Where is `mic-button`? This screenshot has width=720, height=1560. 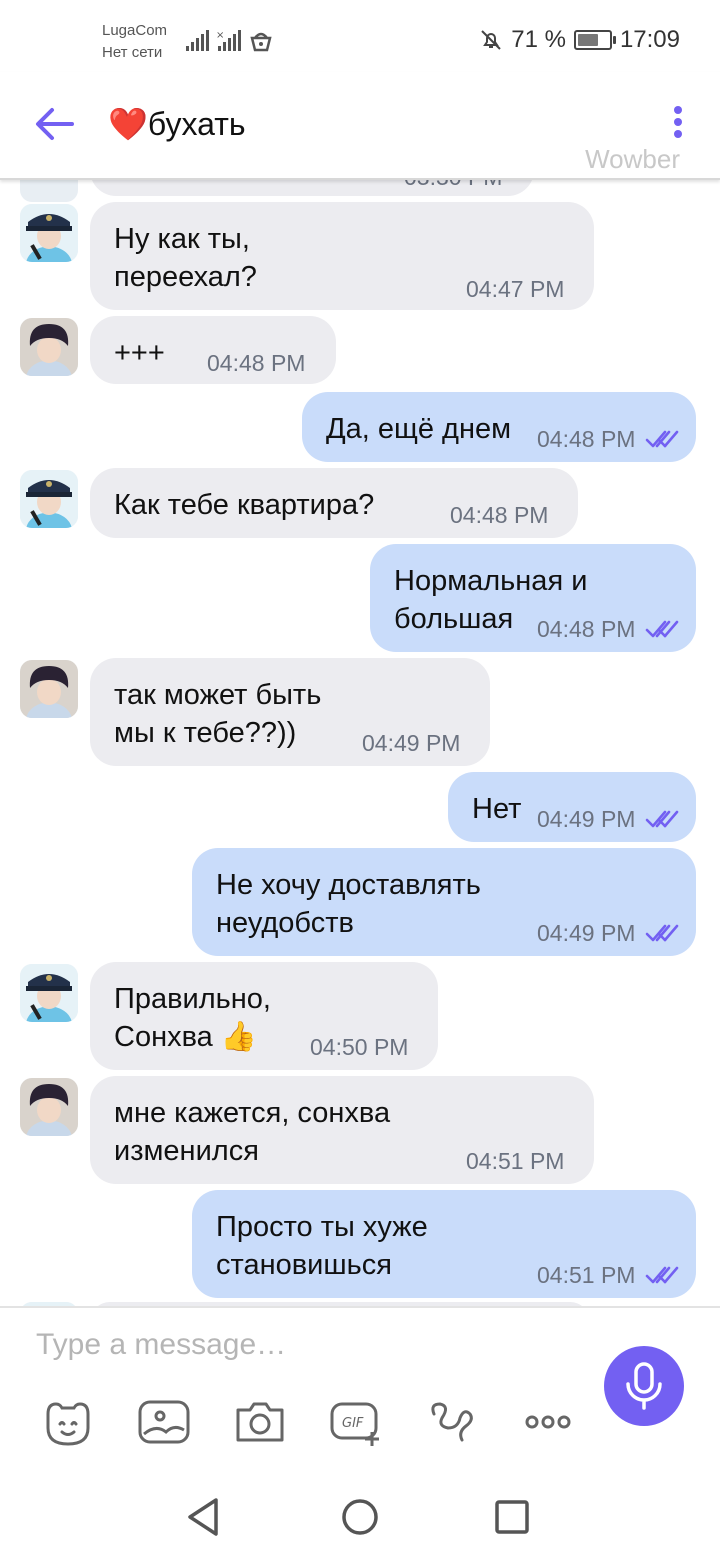 mic-button is located at coordinates (644, 1386).